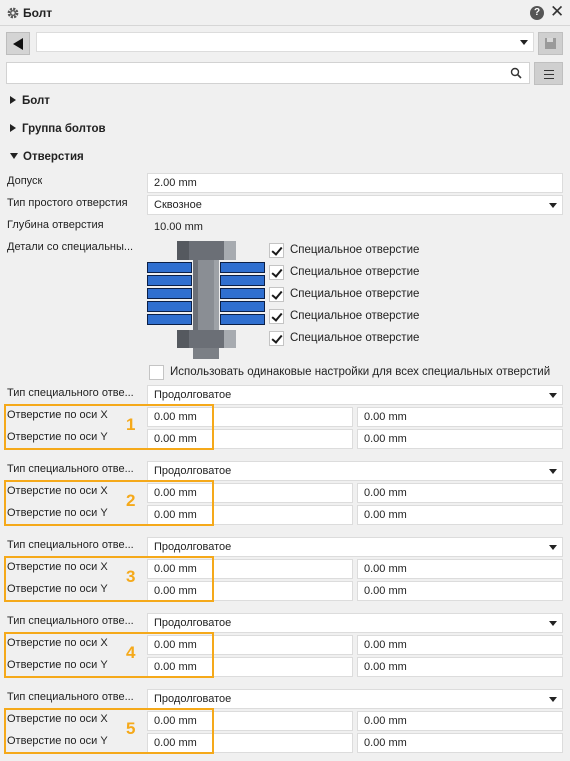  Describe the element at coordinates (206, 300) in the screenshot. I see `bolt-diagram` at that location.